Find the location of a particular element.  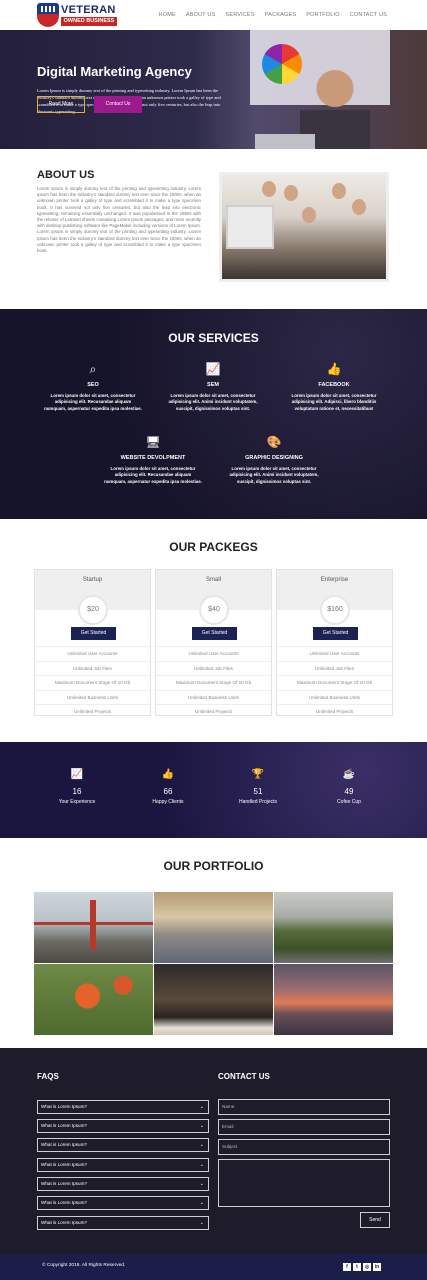

nav-contact-us: CONTACT US is located at coordinates (368, 15).